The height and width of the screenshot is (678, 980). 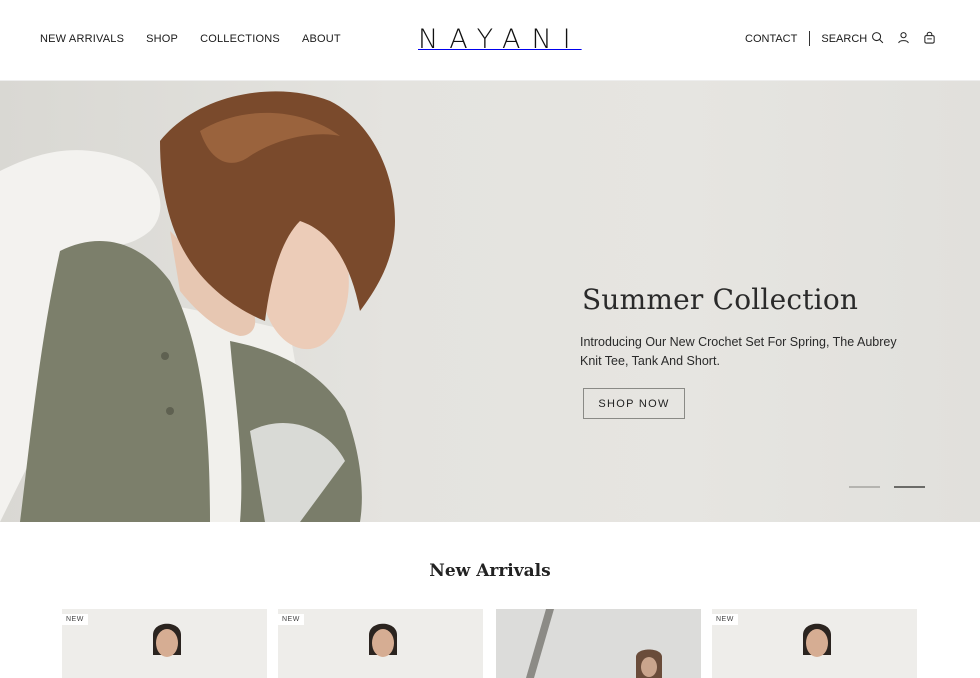 What do you see at coordinates (929, 37) in the screenshot?
I see `bag-icon` at bounding box center [929, 37].